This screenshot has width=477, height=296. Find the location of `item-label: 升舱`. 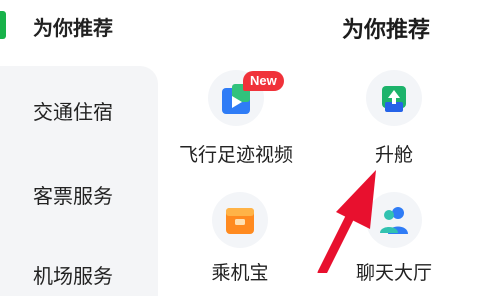

item-label: 升舱 is located at coordinates (393, 155).